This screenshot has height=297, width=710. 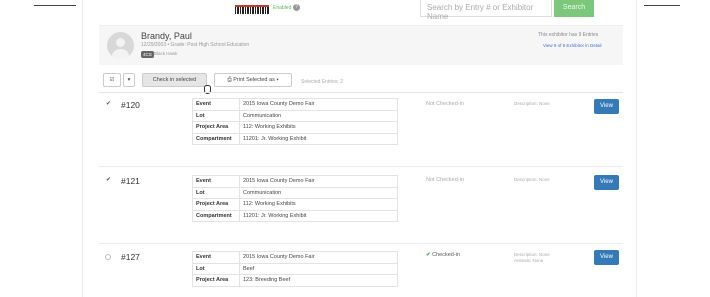 I want to click on select-checkbox-dropdown: ☑, so click(x=112, y=80).